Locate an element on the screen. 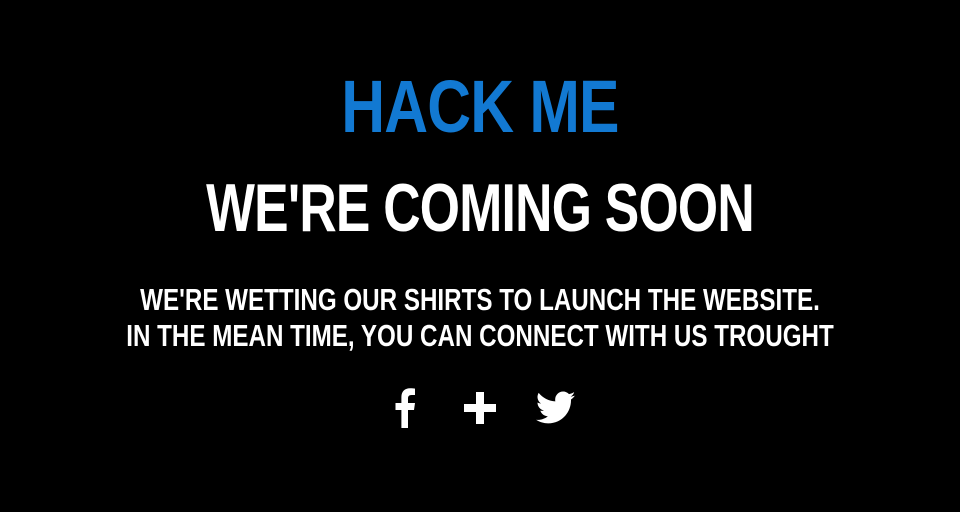 The width and height of the screenshot is (960, 512). facebook-icon is located at coordinates (405, 408).